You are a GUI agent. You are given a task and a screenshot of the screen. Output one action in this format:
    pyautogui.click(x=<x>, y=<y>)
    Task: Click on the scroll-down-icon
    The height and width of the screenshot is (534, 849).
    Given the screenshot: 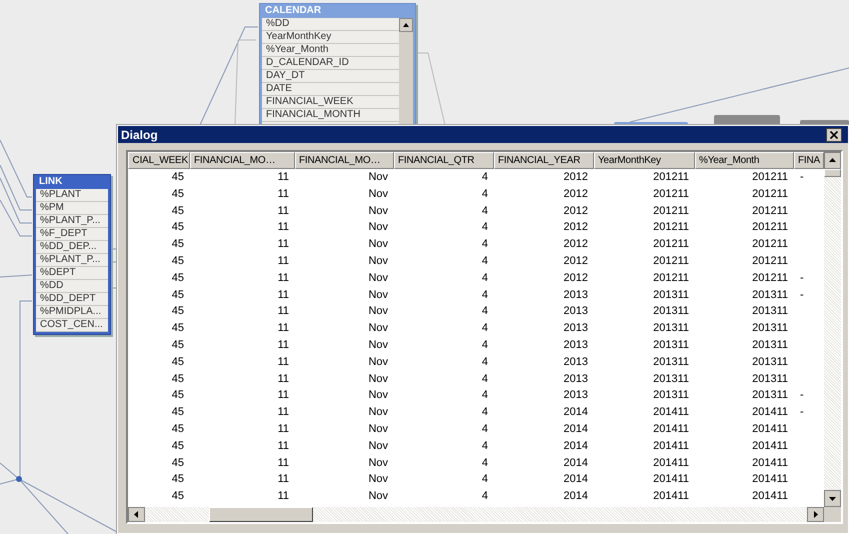 What is the action you would take?
    pyautogui.click(x=832, y=498)
    